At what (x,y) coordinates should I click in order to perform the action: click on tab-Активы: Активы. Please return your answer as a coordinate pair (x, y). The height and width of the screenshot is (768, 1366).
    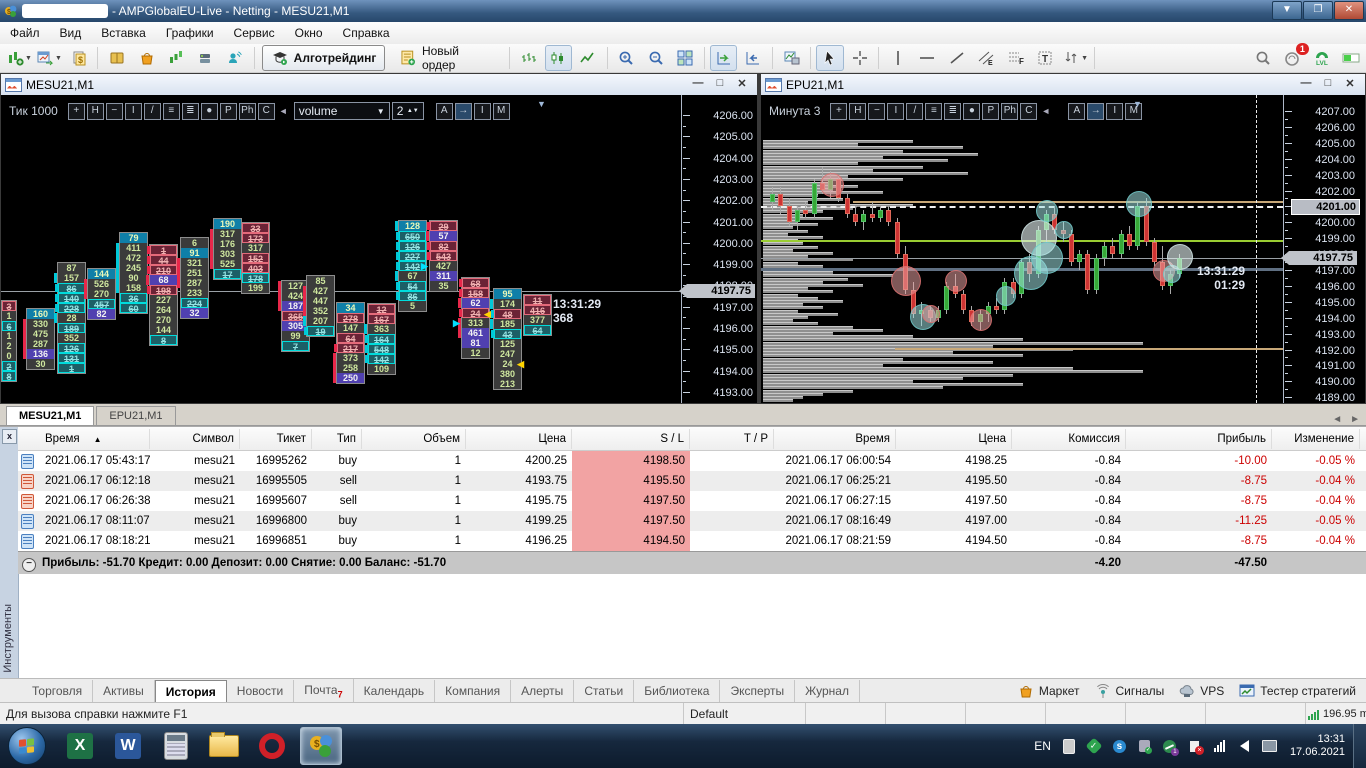
    Looking at the image, I should click on (124, 691).